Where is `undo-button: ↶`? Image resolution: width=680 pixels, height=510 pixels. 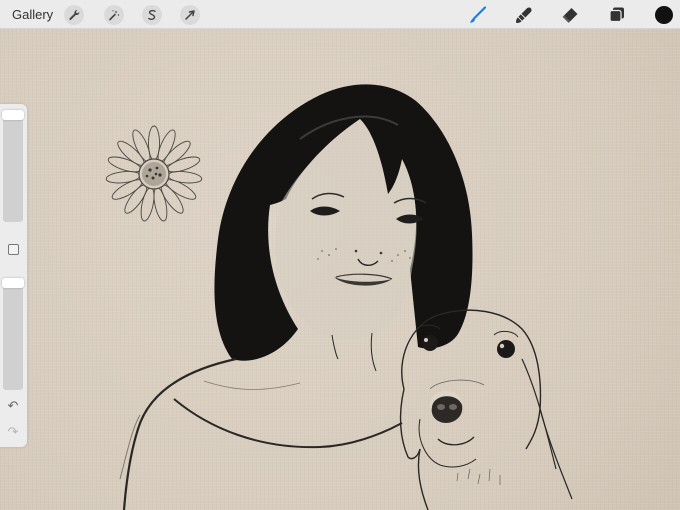
undo-button: ↶ is located at coordinates (13, 406).